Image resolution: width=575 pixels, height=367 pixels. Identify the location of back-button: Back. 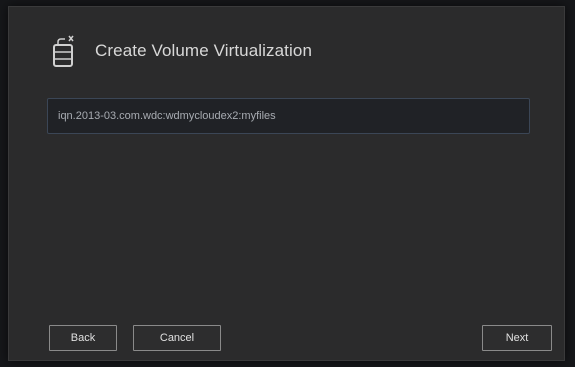
(83, 338).